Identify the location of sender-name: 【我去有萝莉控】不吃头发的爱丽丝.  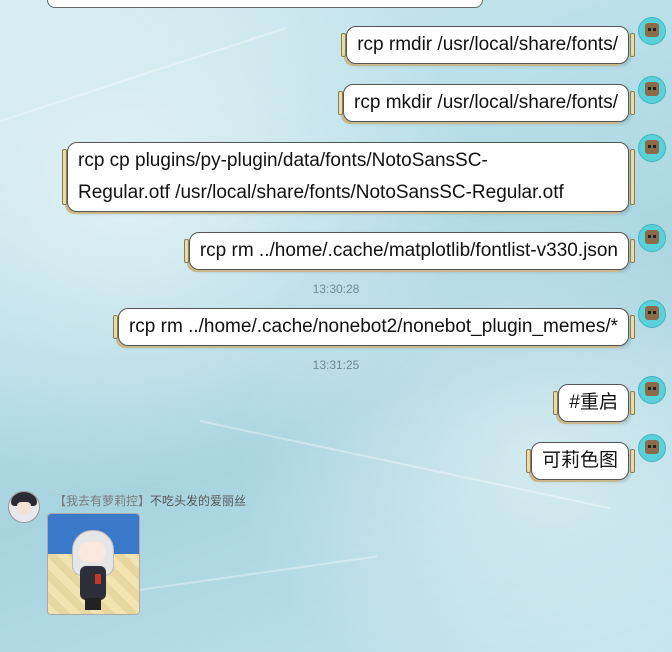
(150, 500).